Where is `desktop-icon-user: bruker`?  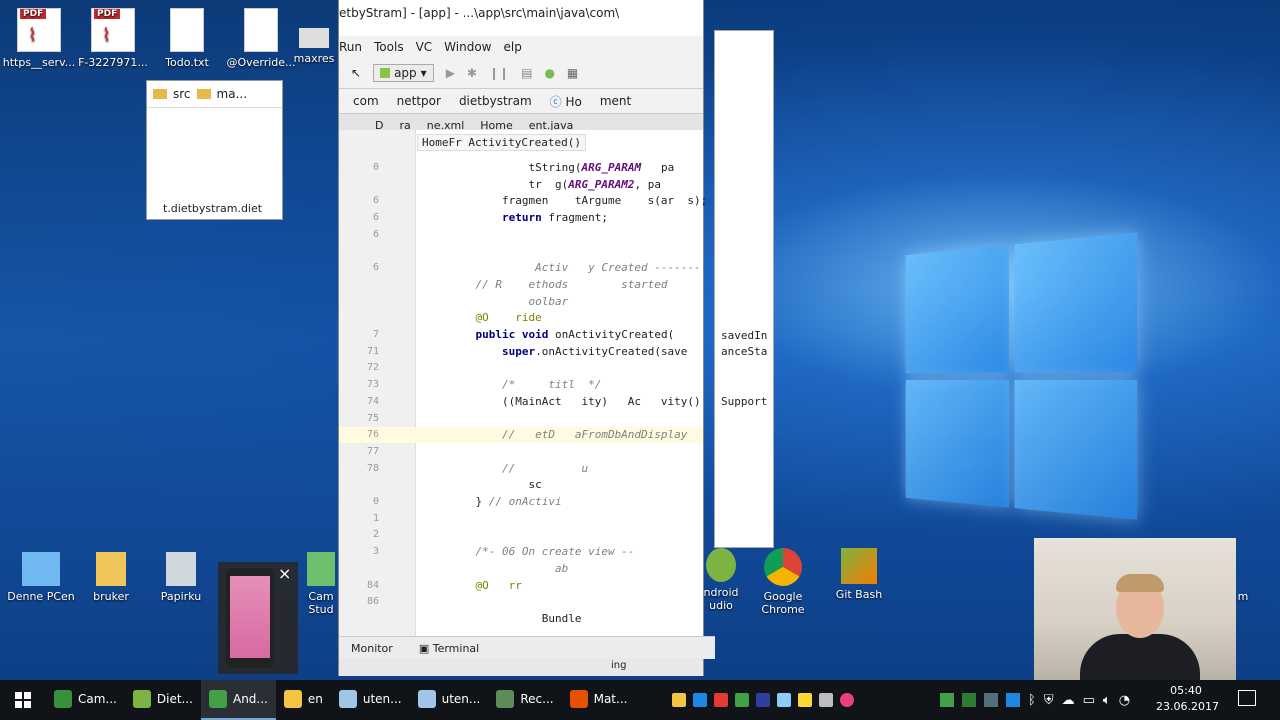
desktop-icon-user: bruker is located at coordinates (111, 577).